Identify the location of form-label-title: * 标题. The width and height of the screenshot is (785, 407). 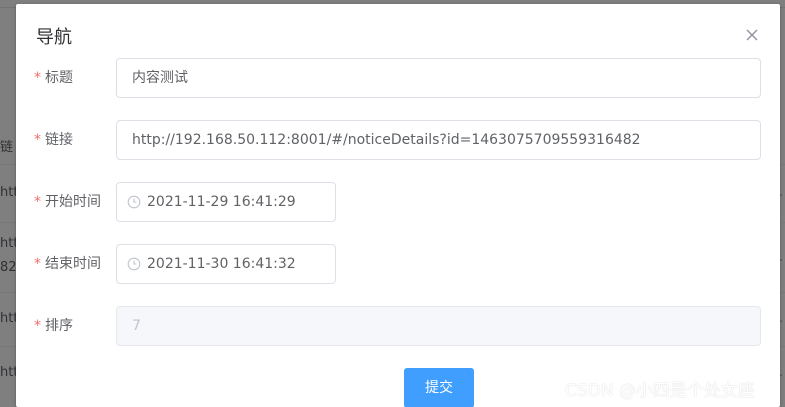
(53, 78).